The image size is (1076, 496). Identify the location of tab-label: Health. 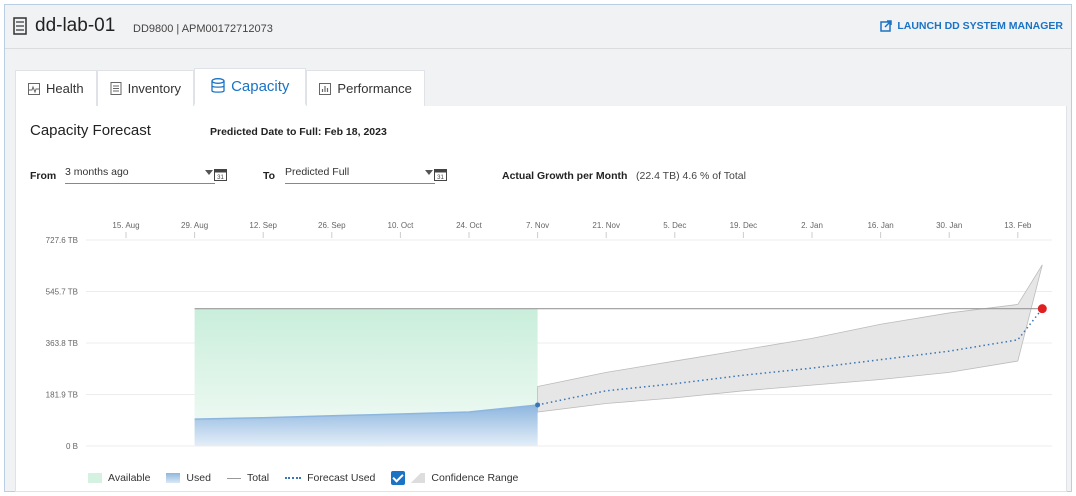
(65, 88).